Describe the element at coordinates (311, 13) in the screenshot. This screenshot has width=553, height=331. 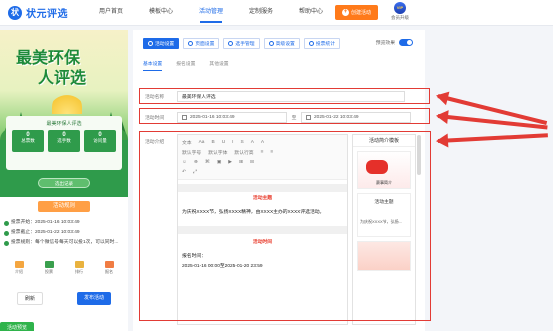
I see `nav-item-help: 帮助中心` at that location.